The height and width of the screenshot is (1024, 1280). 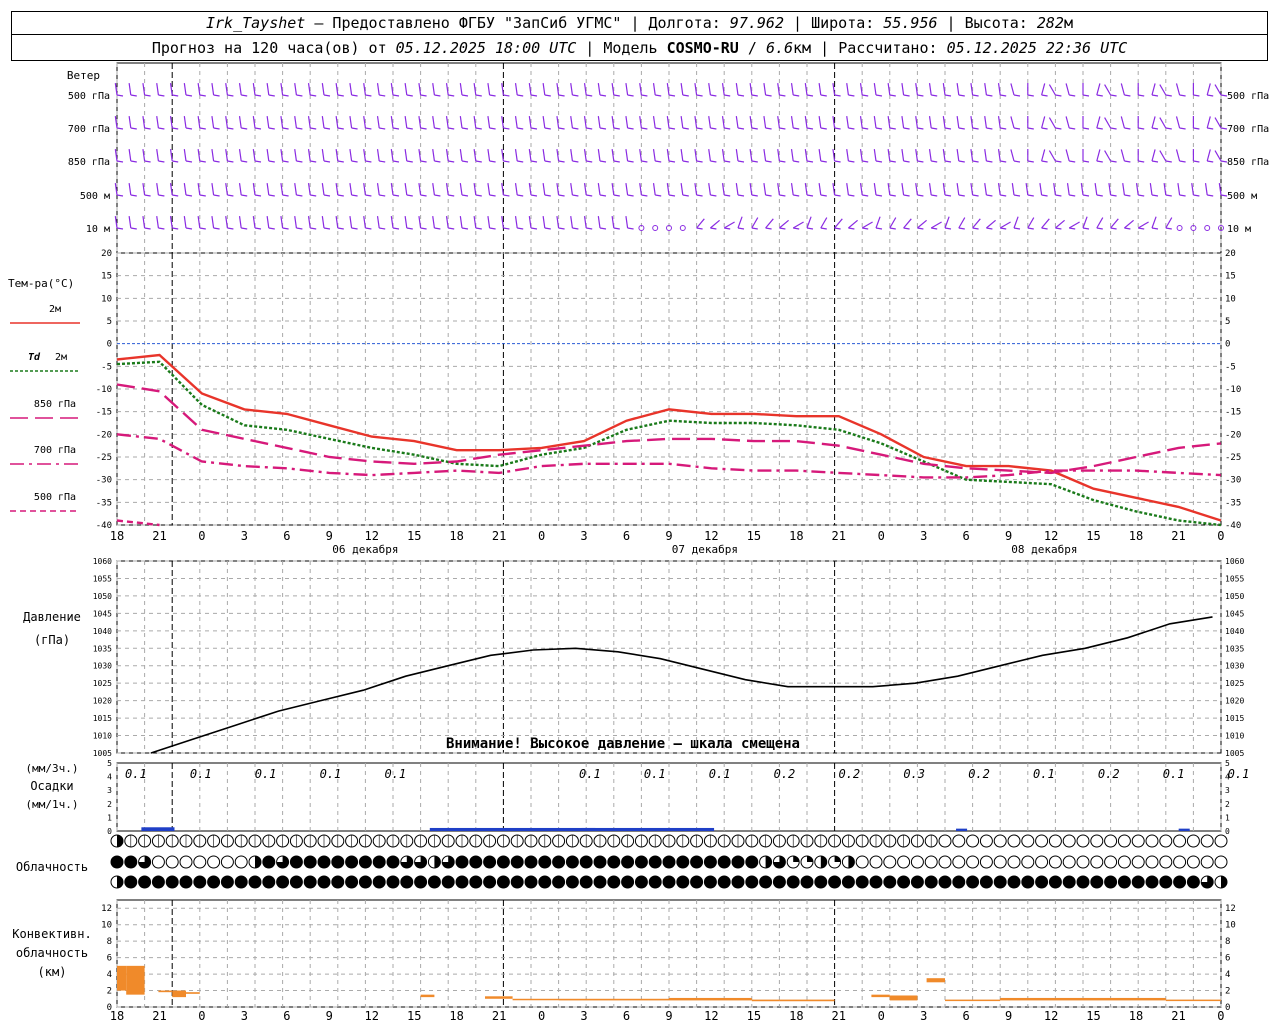 What do you see at coordinates (851, 862) in the screenshot?
I see `cloud-fill` at bounding box center [851, 862].